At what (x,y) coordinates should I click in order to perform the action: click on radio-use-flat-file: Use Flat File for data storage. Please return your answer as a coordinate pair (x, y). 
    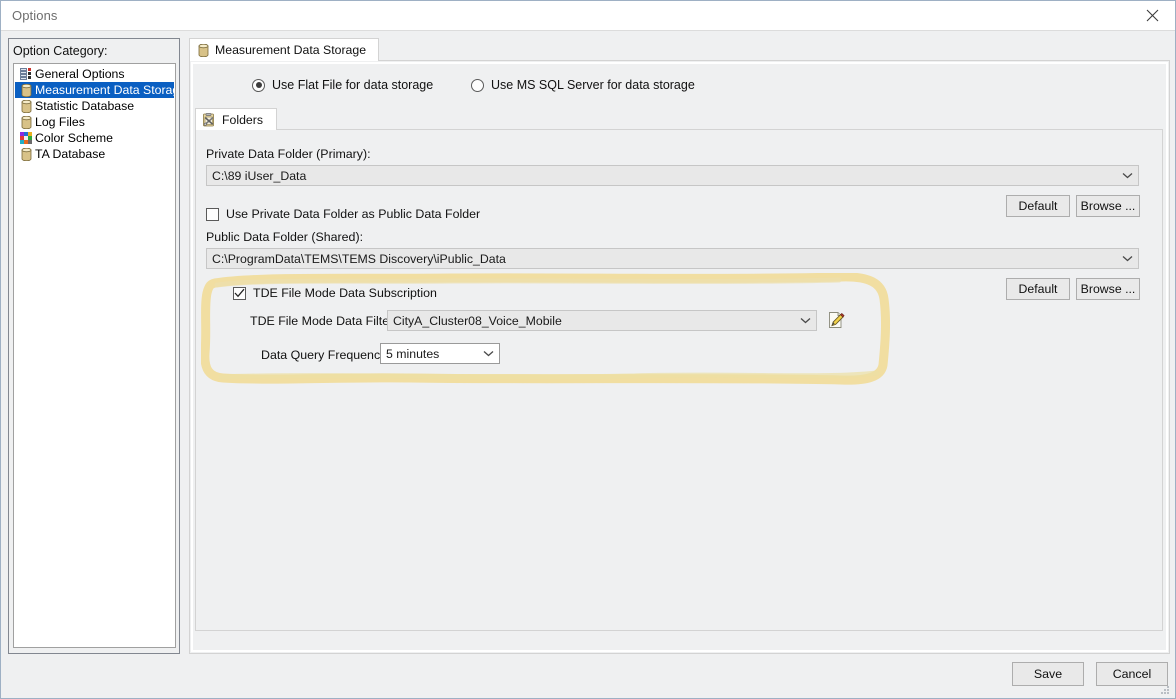
    Looking at the image, I should click on (342, 85).